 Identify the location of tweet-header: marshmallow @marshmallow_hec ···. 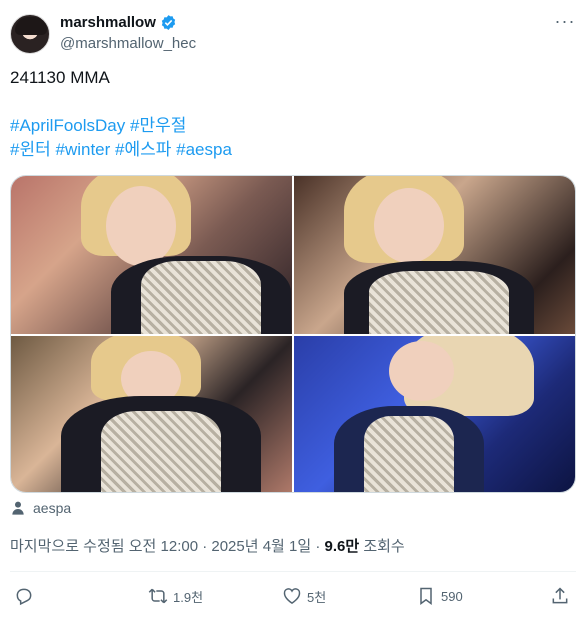
(293, 34).